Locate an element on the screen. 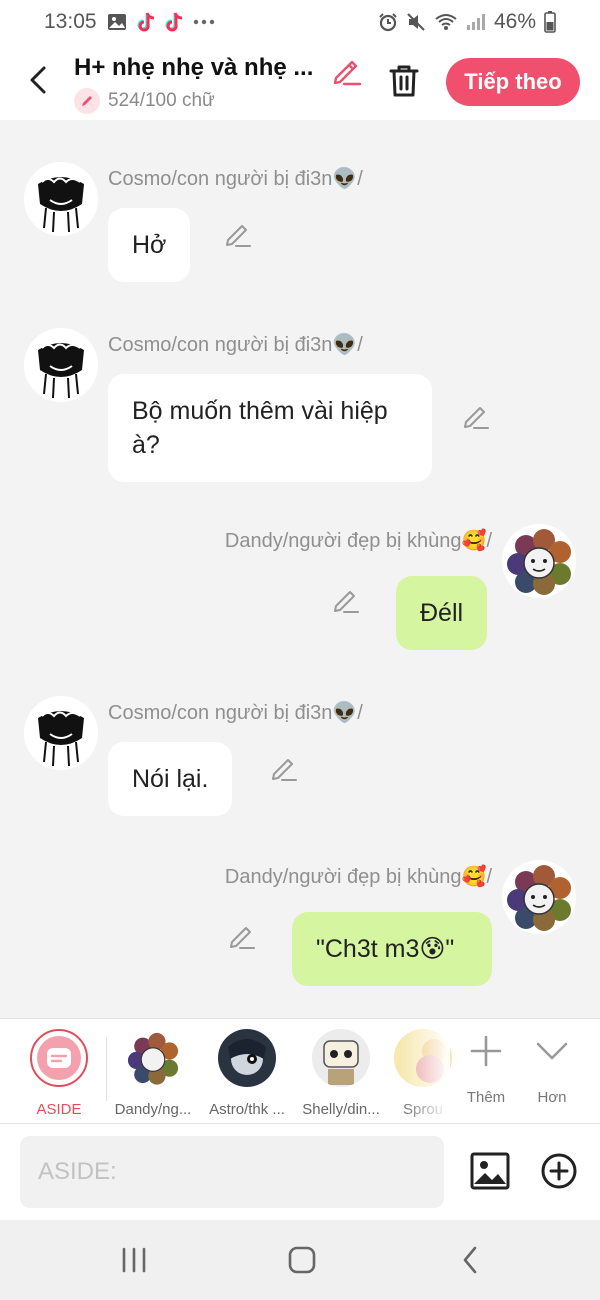 The image size is (600, 1300). divider is located at coordinates (106, 1069).